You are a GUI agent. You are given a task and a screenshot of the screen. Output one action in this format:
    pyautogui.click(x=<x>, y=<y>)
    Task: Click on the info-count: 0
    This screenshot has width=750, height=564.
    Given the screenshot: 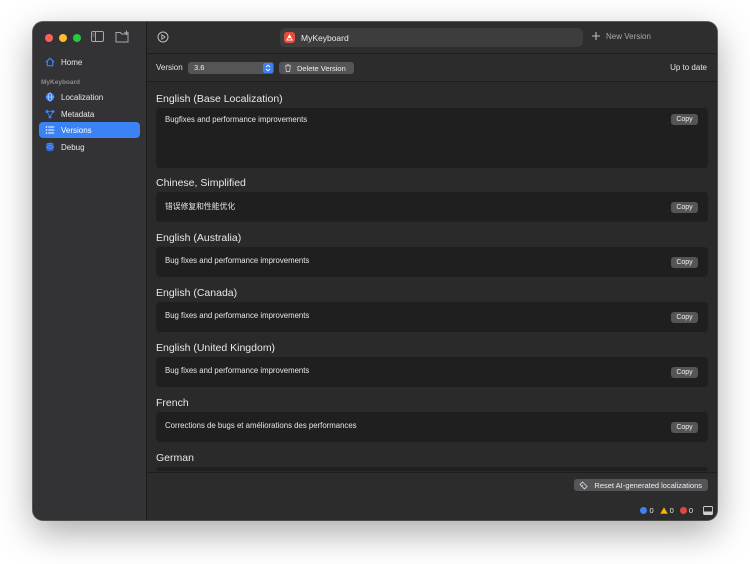 What is the action you would take?
    pyautogui.click(x=651, y=510)
    